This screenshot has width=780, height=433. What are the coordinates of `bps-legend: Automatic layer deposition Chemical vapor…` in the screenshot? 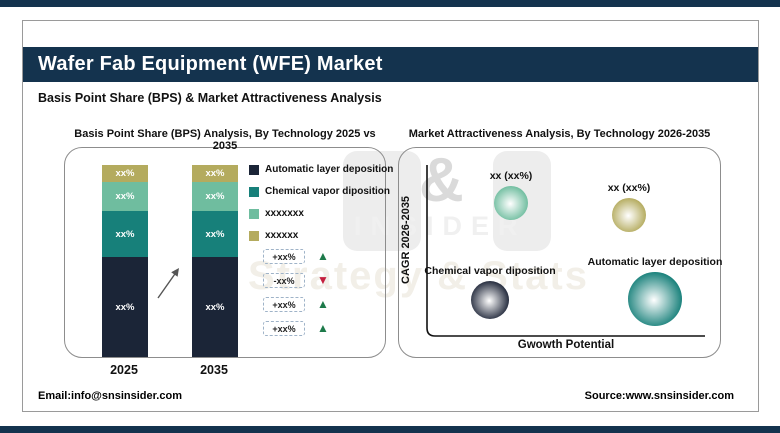 It's located at (321, 208).